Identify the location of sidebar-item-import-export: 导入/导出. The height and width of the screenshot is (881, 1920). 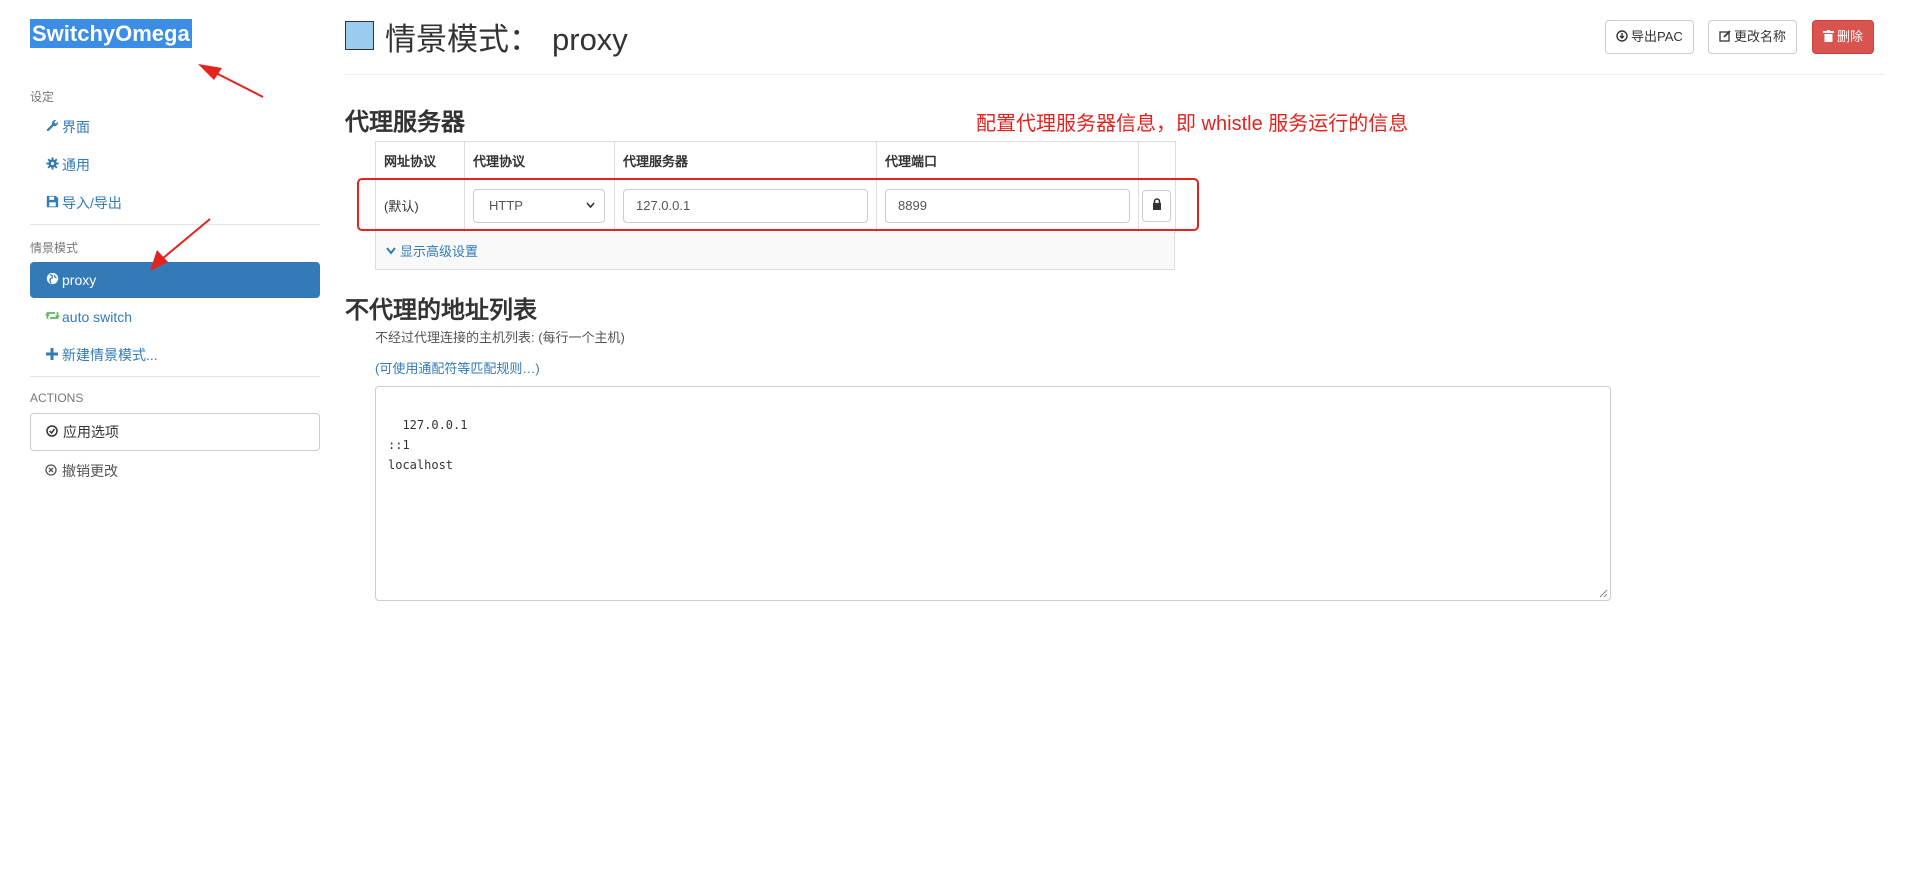
(175, 203).